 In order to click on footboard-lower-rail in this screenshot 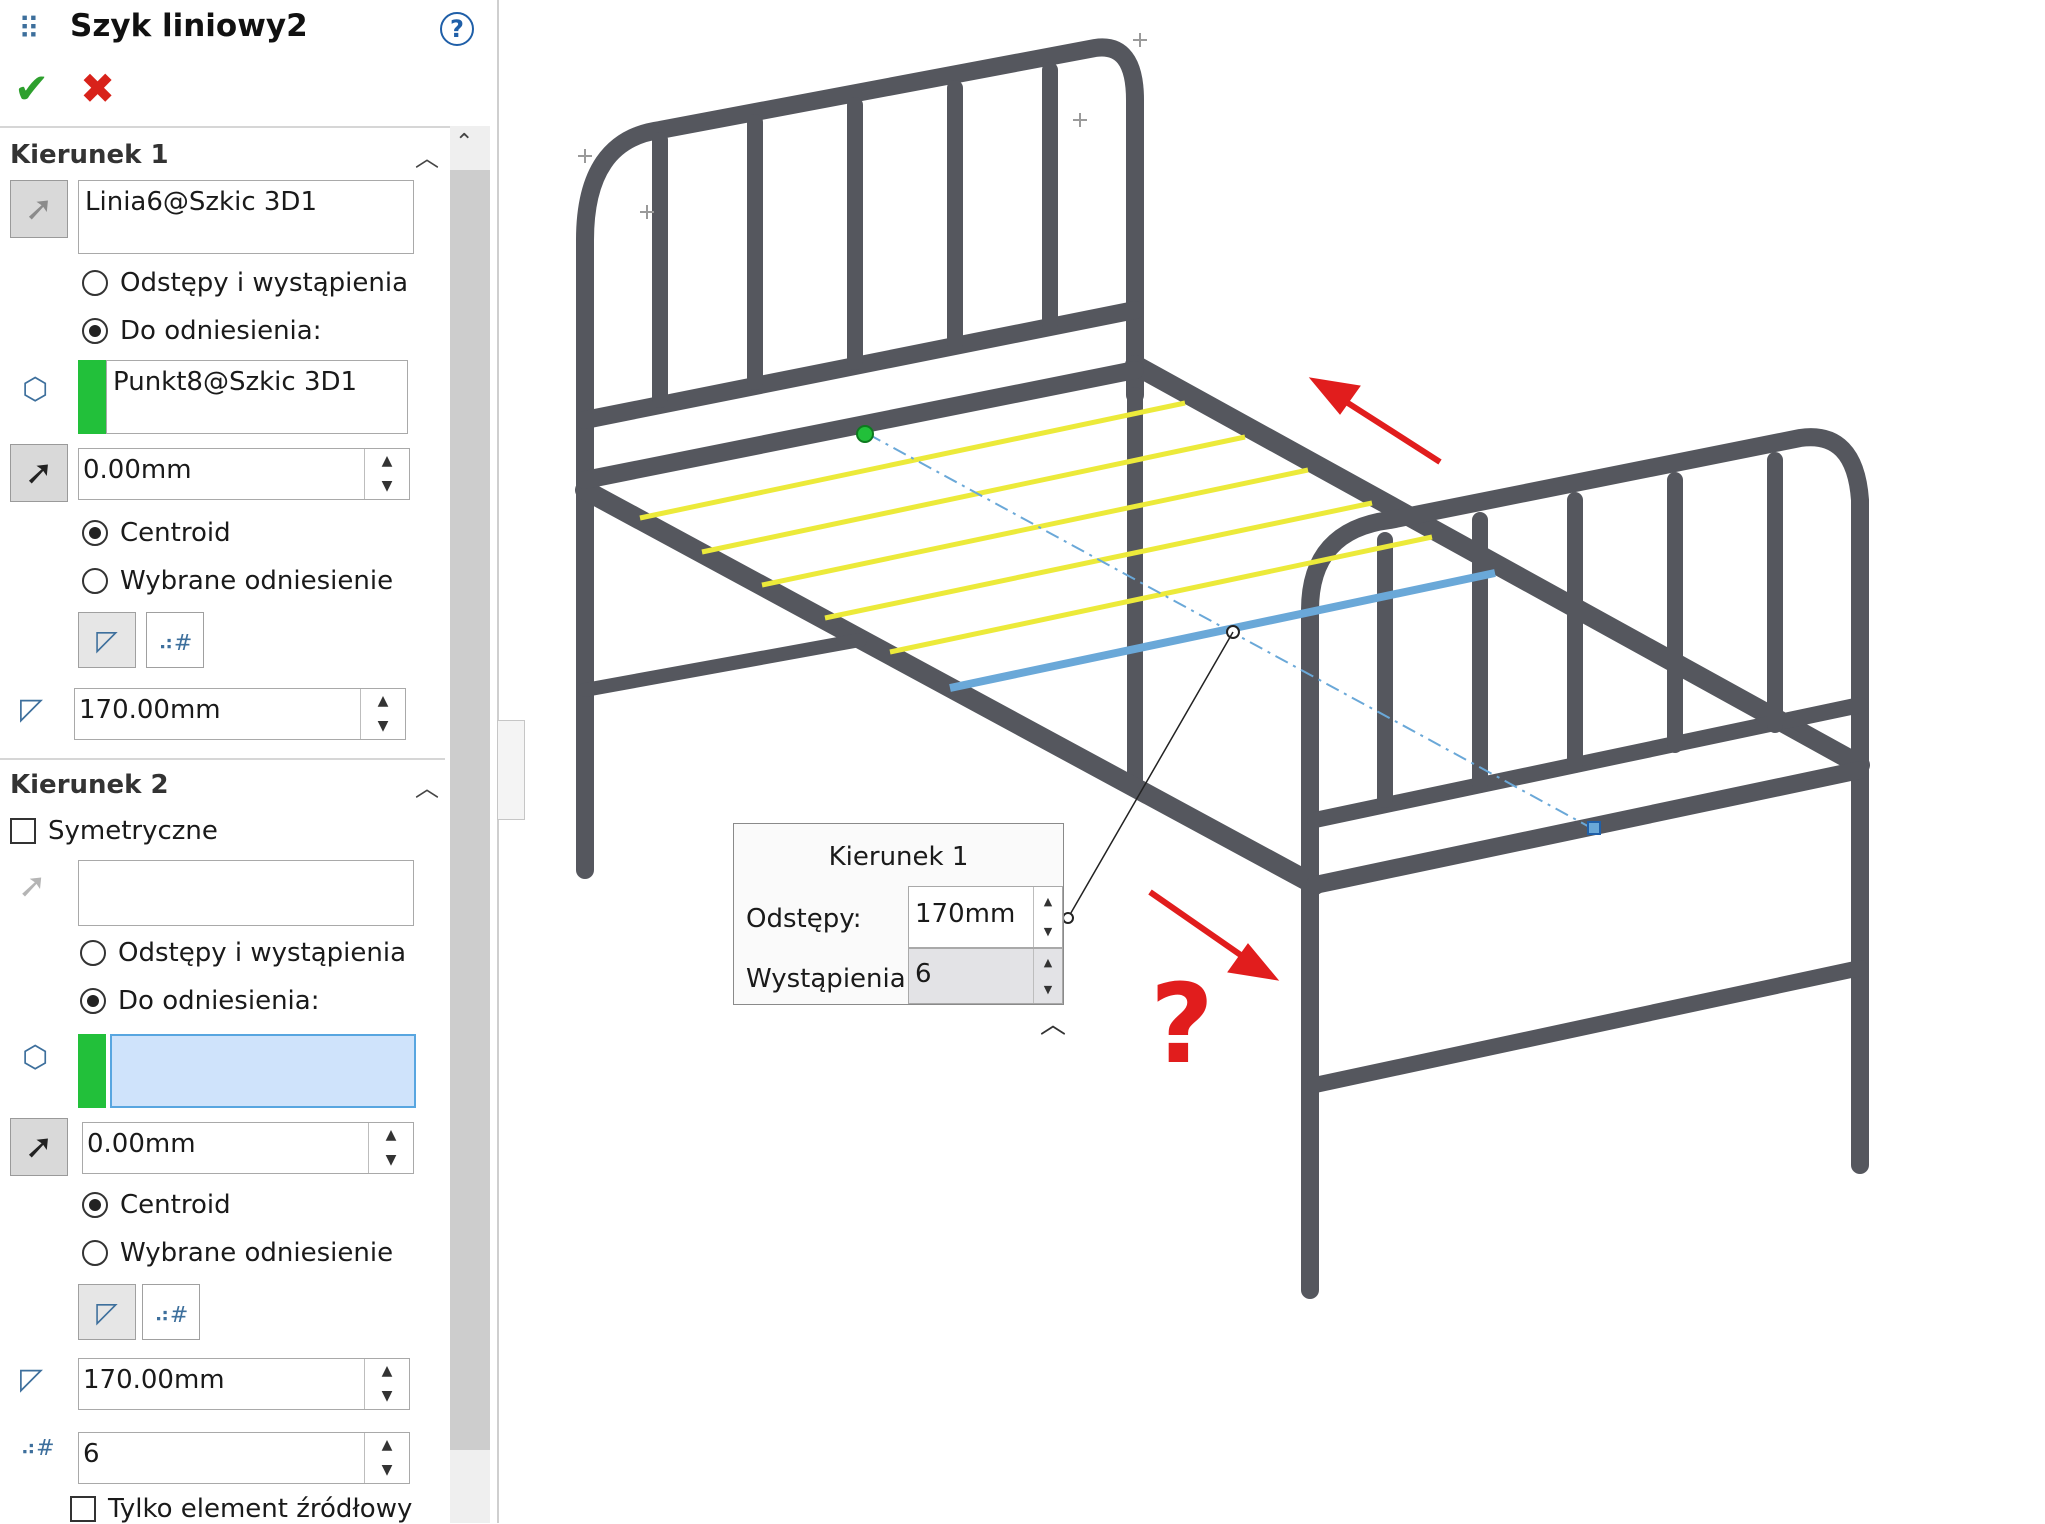, I will do `click(1587, 1026)`.